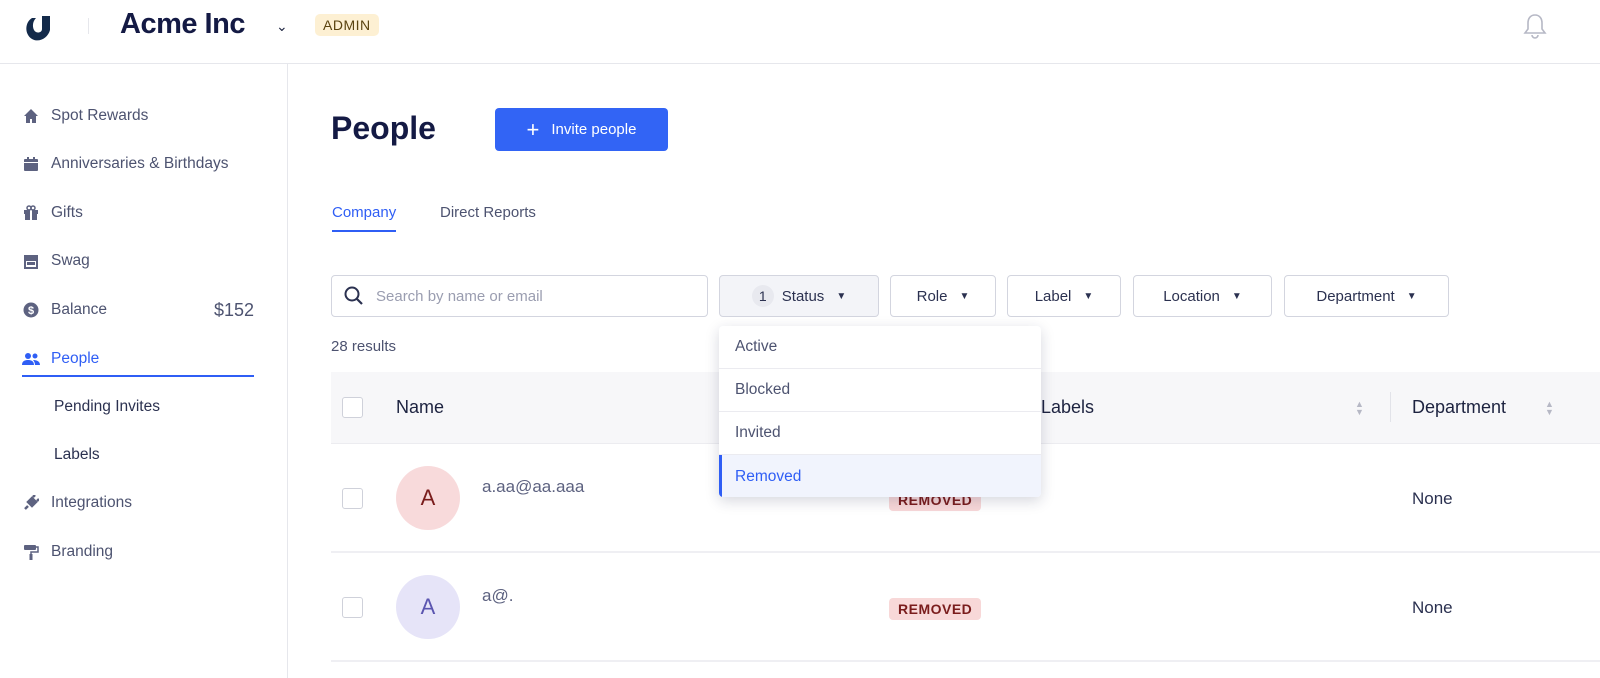 The width and height of the screenshot is (1600, 678). What do you see at coordinates (31, 116) in the screenshot?
I see `home-icon` at bounding box center [31, 116].